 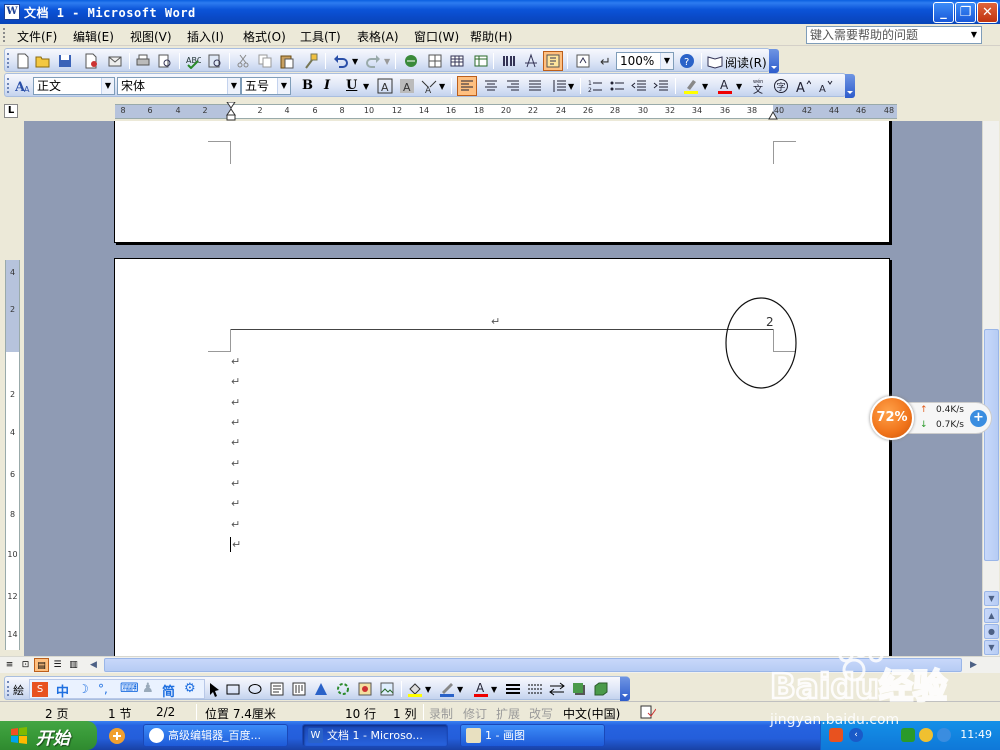 What do you see at coordinates (591, 713) in the screenshot?
I see `status-language: 中文(中国)` at bounding box center [591, 713].